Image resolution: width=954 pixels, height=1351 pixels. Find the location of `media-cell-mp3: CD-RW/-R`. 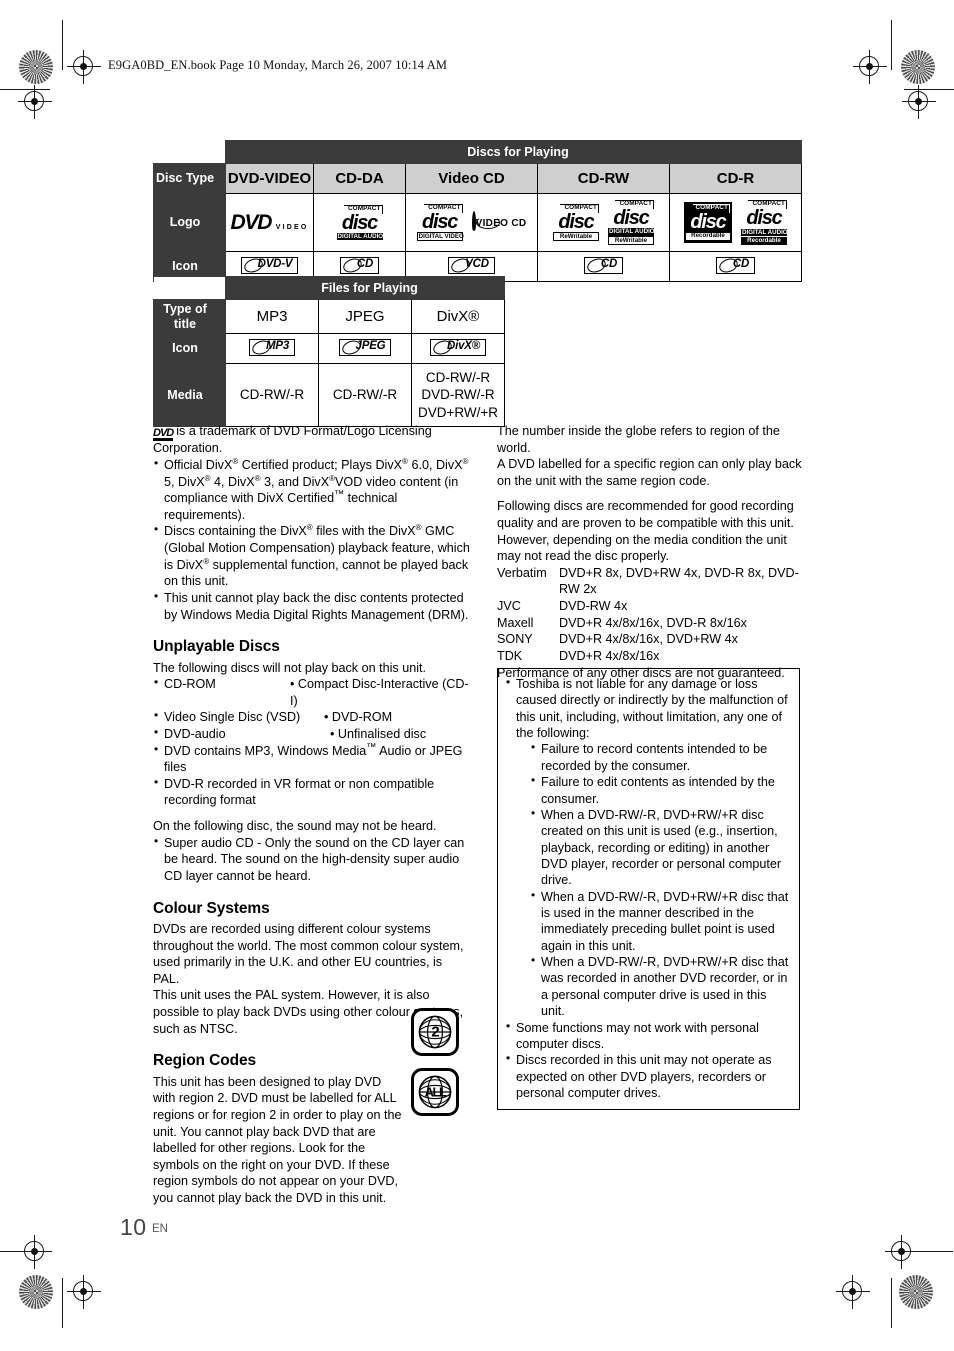

media-cell-mp3: CD-RW/-R is located at coordinates (272, 395).